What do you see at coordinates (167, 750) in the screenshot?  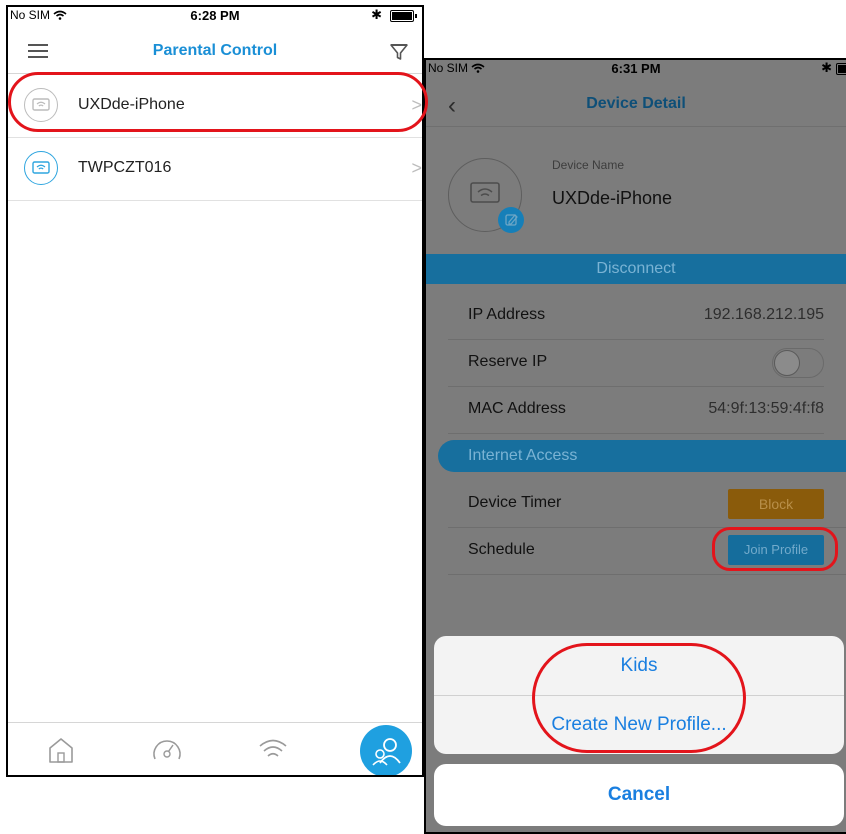 I see `speedometer-icon` at bounding box center [167, 750].